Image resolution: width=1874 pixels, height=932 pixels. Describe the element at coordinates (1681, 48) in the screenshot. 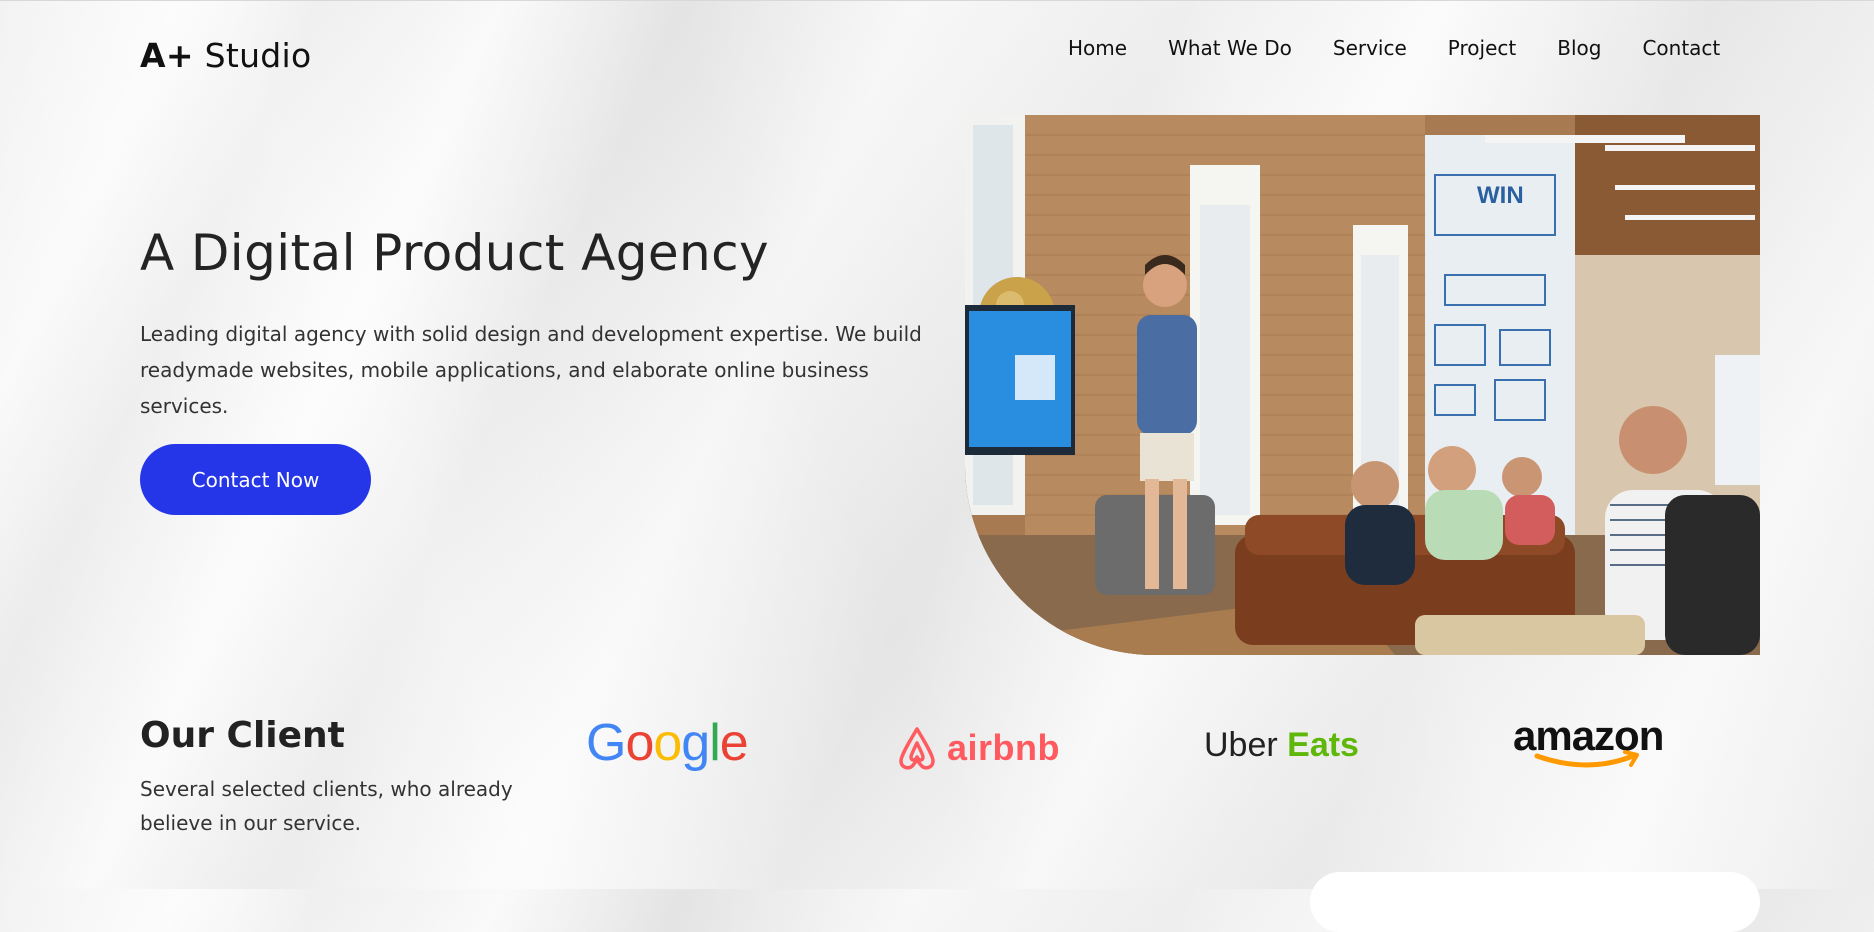

I see `nav-contact: Contact` at that location.